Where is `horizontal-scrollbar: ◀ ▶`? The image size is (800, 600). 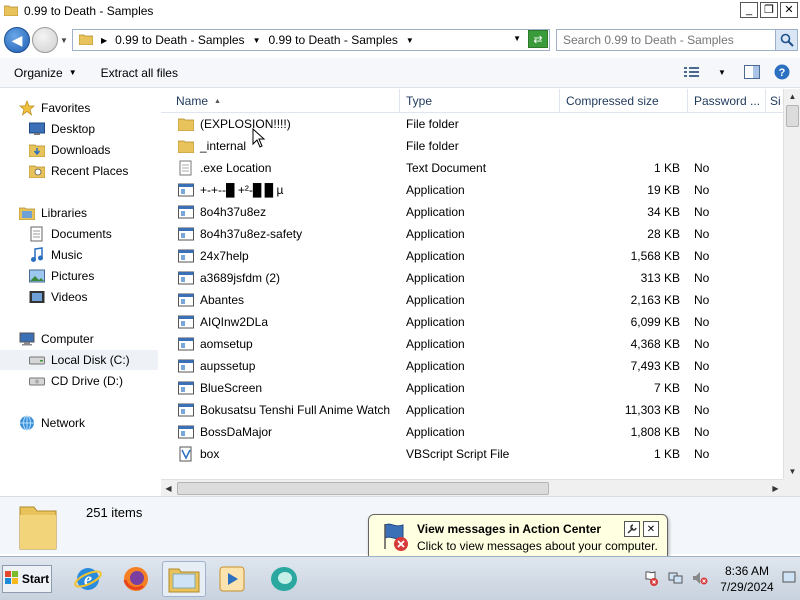
horizontal-scrollbar: ◀ ▶ is located at coordinates (472, 487).